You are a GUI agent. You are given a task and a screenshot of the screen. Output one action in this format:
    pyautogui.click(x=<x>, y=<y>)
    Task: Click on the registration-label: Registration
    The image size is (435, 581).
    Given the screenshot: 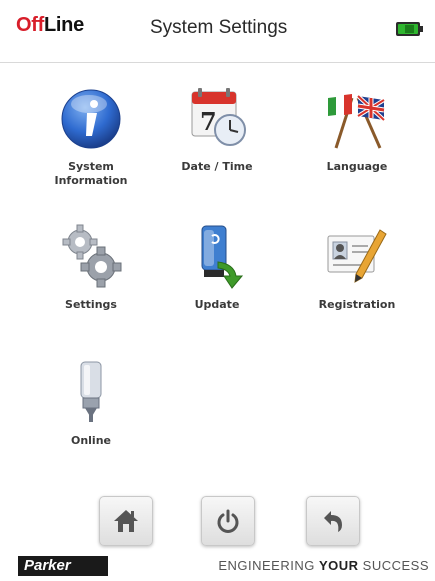 What is the action you would take?
    pyautogui.click(x=357, y=304)
    